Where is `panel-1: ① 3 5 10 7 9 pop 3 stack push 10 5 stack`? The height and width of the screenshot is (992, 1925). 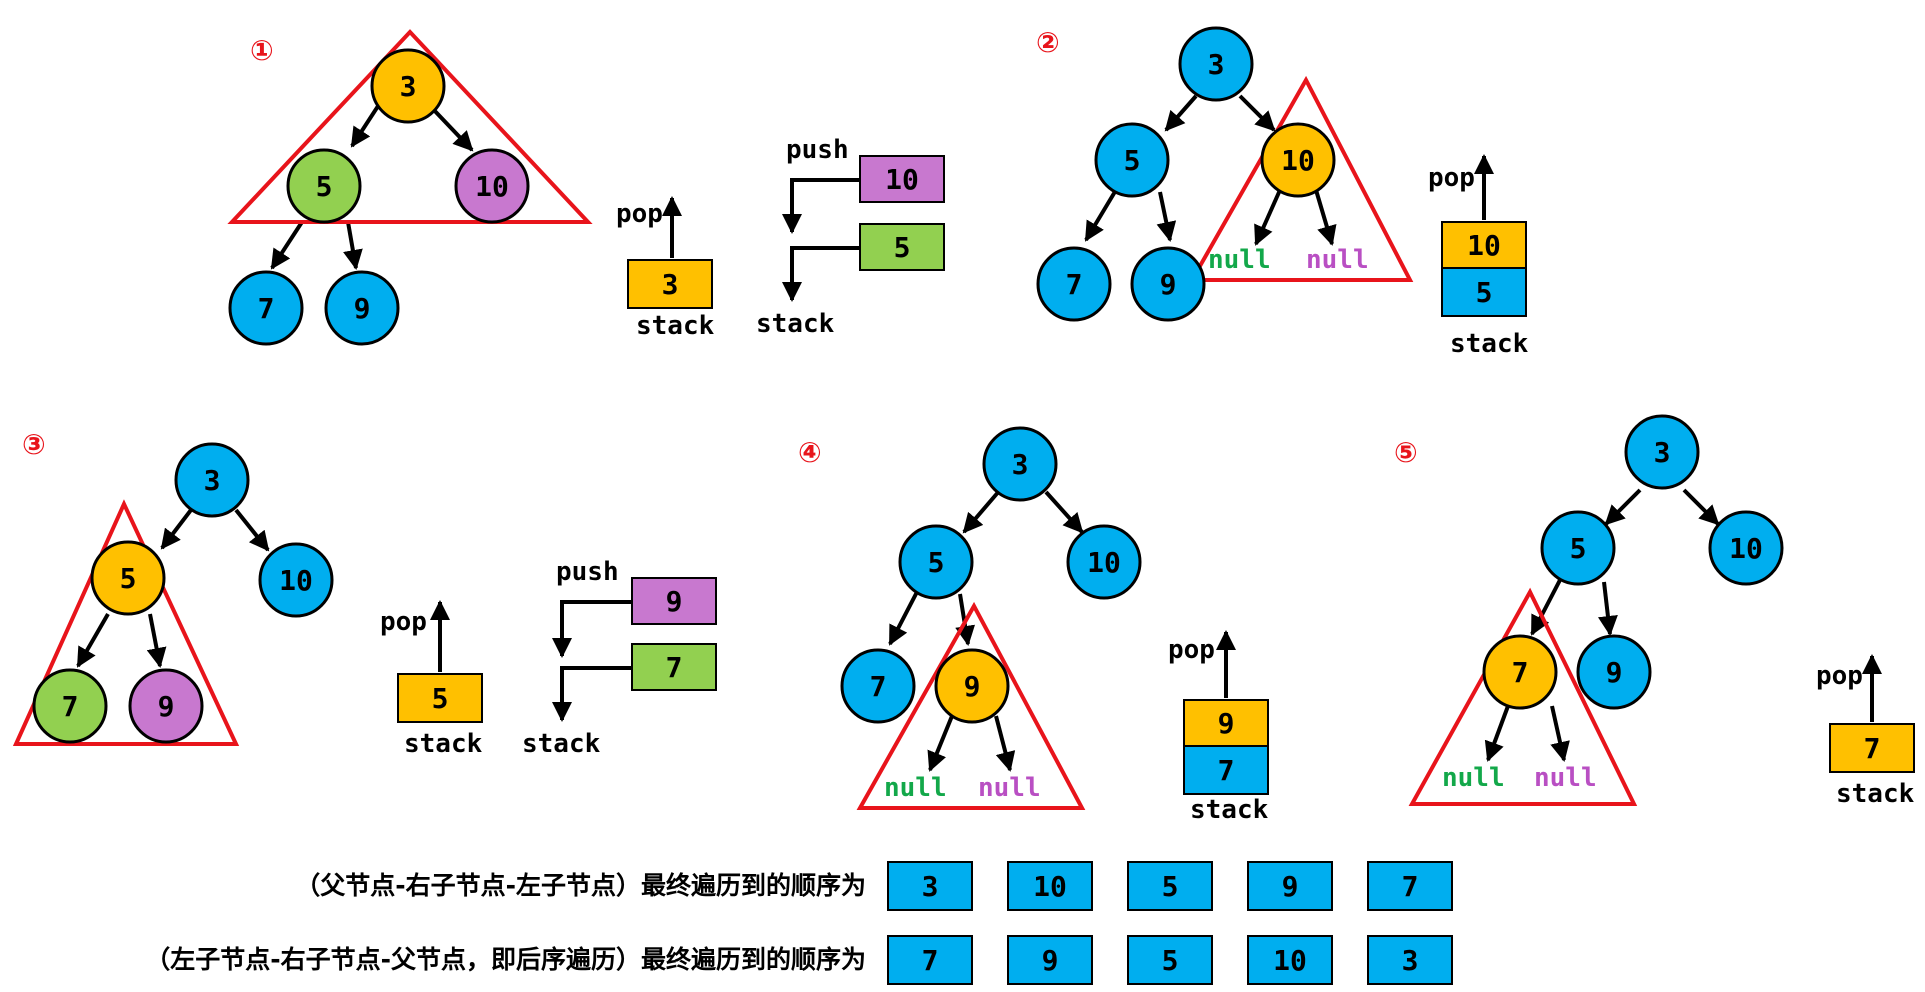
panel-1: ① 3 5 10 7 9 pop 3 stack push 10 5 stack is located at coordinates (586, 187).